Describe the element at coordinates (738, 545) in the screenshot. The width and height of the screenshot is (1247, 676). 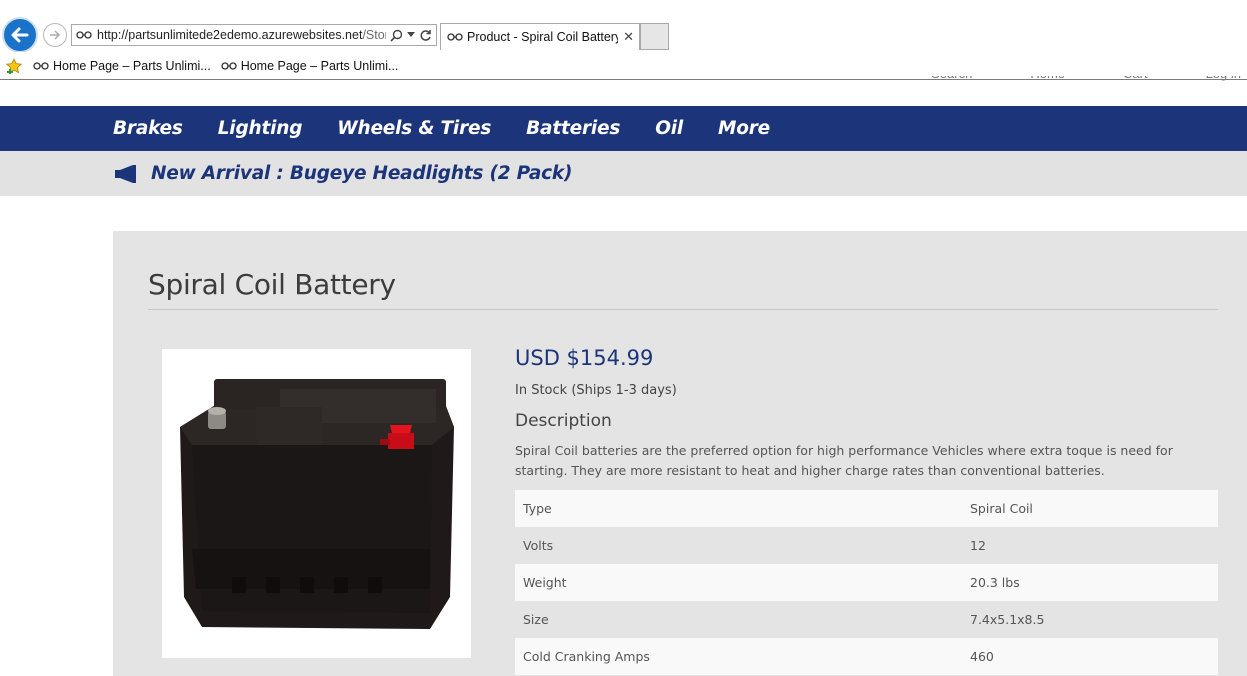
I see `spec-key: Volts` at that location.